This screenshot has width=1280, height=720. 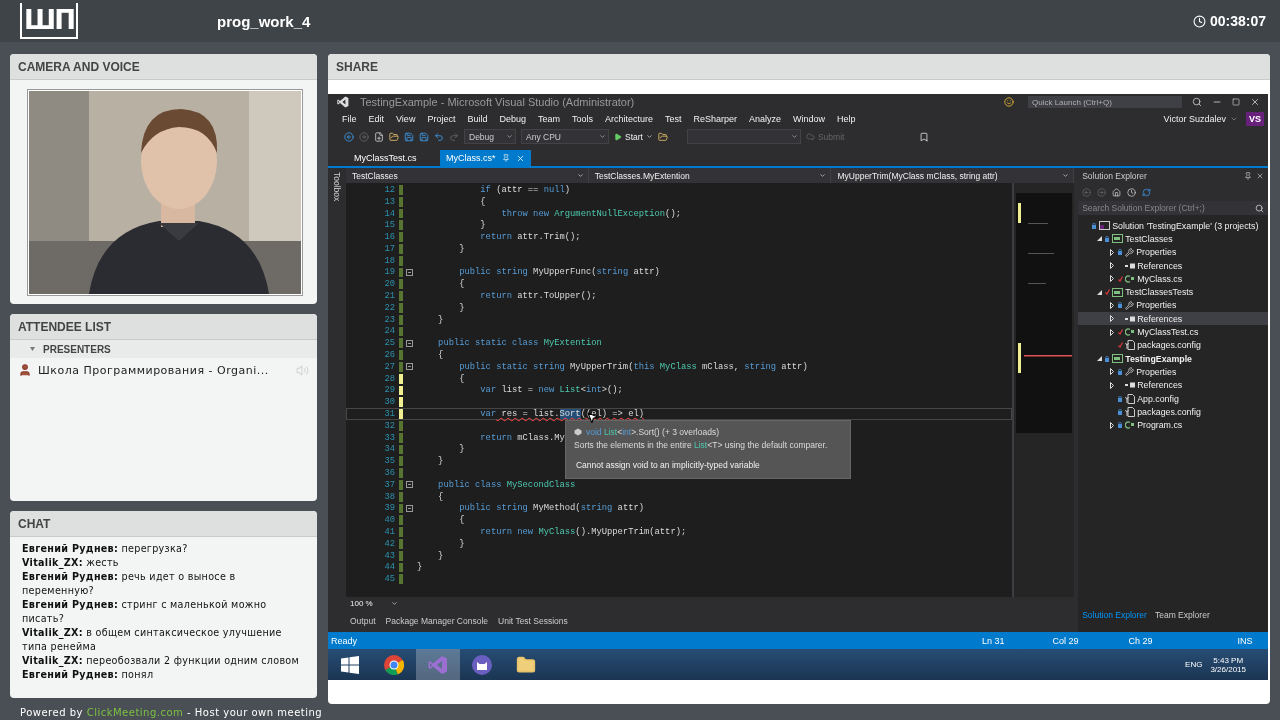 I want to click on menu-item: Edit, so click(x=376, y=118).